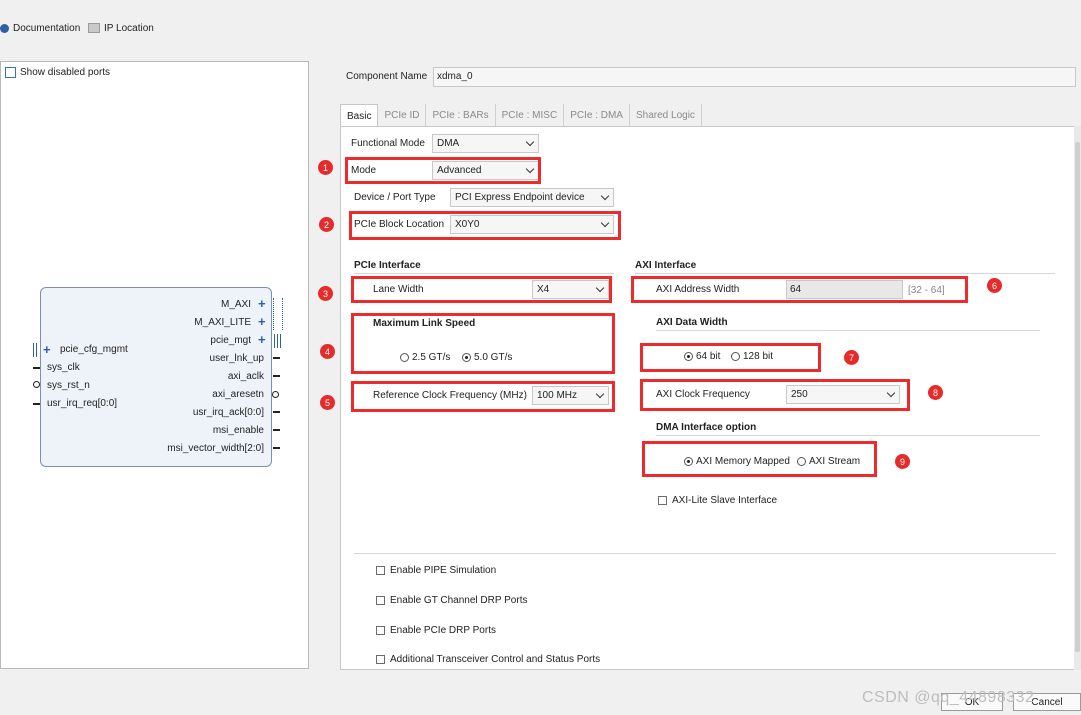 The image size is (1081, 715). Describe the element at coordinates (236, 358) in the screenshot. I see `port-user-lnk-up: user_lnk_up` at that location.